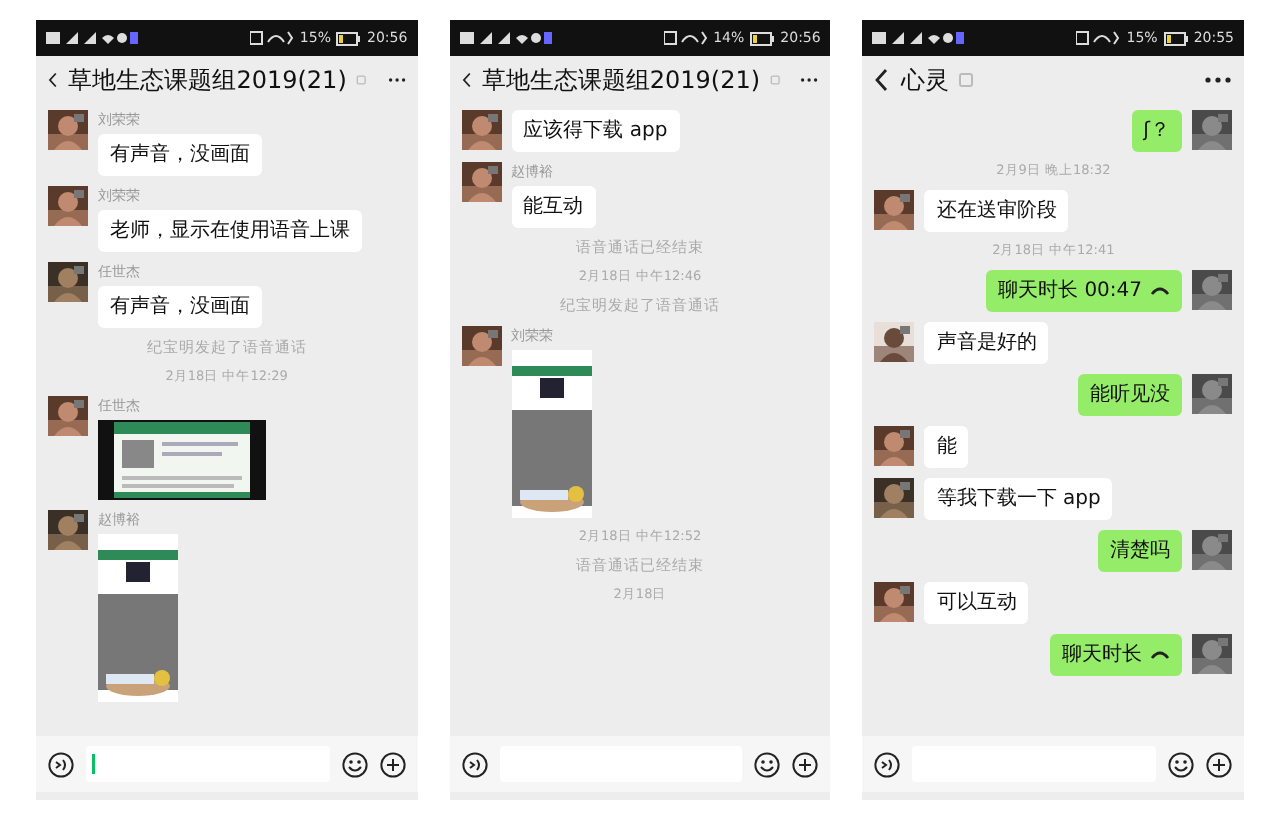  Describe the element at coordinates (1157, 131) in the screenshot. I see `message-bubble: ʃ？` at that location.